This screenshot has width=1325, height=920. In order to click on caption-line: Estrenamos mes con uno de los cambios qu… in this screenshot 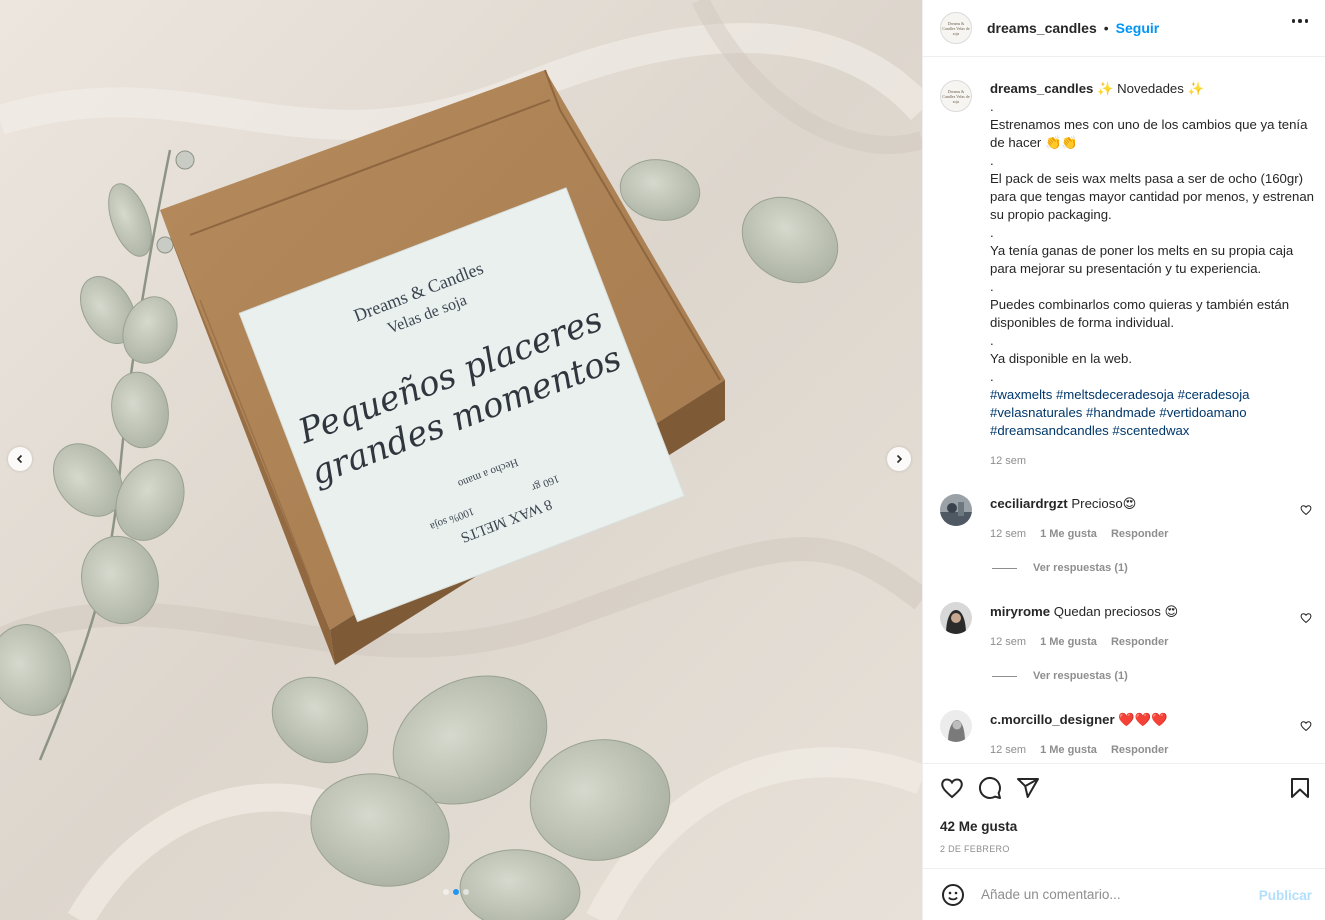, I will do `click(1149, 133)`.